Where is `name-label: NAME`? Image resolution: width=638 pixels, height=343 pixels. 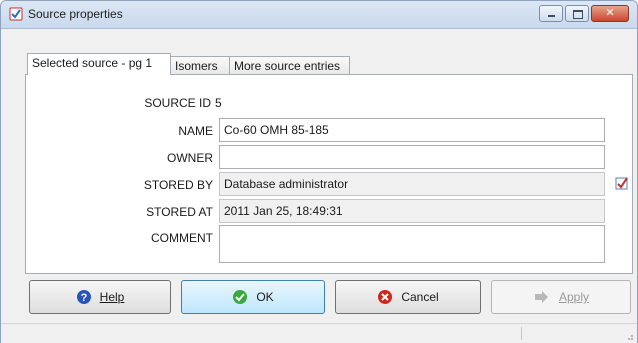 name-label: NAME is located at coordinates (195, 131).